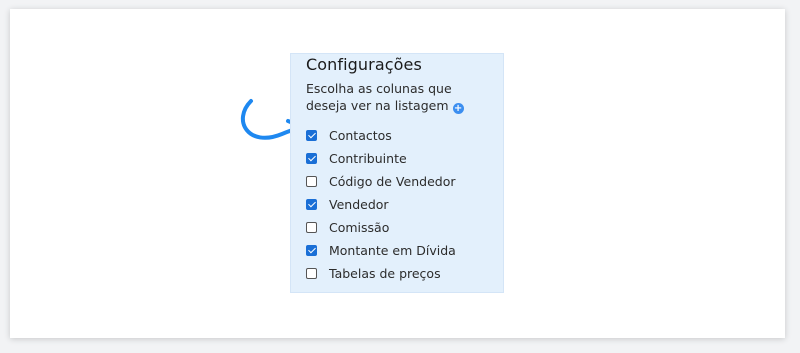 This screenshot has width=800, height=353. What do you see at coordinates (364, 64) in the screenshot?
I see `settings-title: Configurações` at bounding box center [364, 64].